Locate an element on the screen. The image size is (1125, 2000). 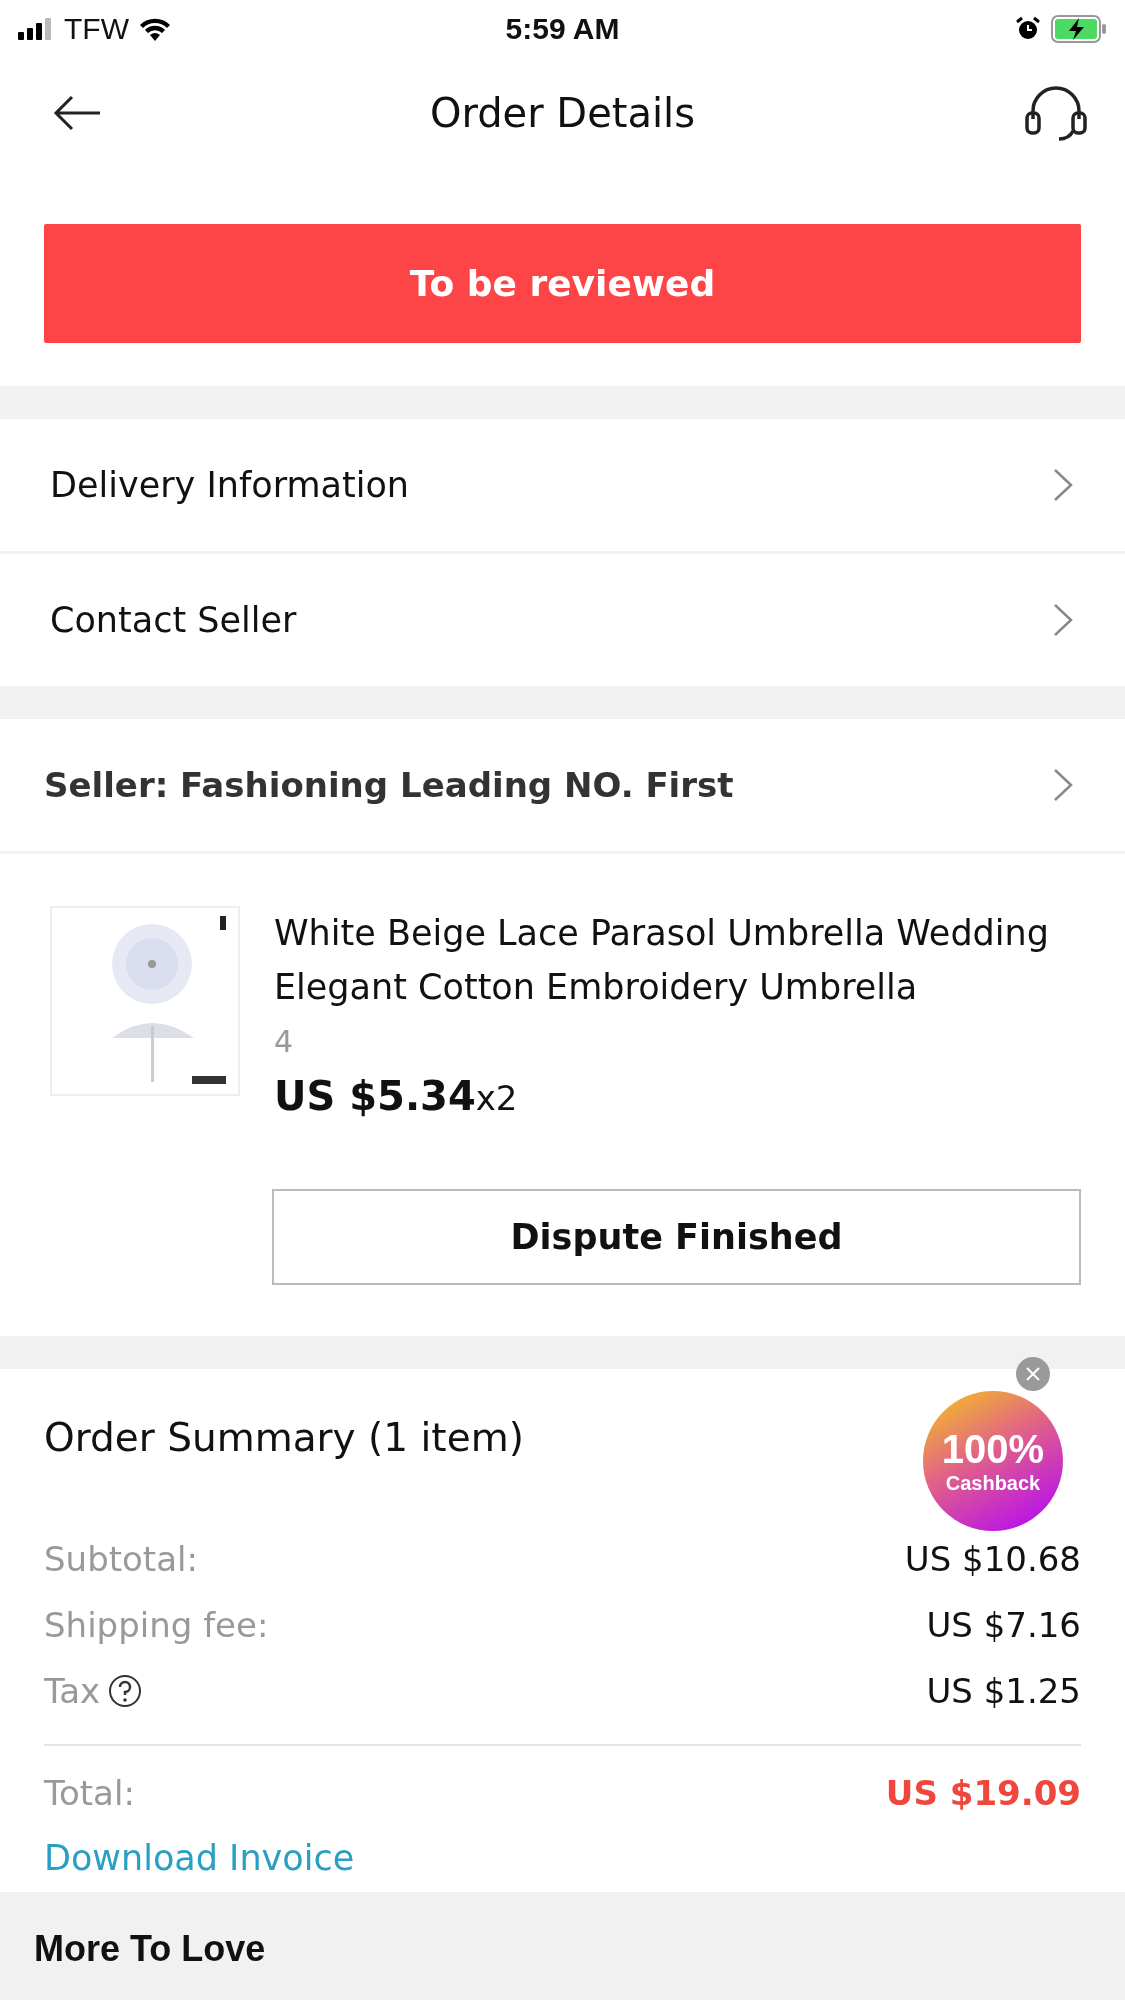
wifi-icon is located at coordinates (154, 29).